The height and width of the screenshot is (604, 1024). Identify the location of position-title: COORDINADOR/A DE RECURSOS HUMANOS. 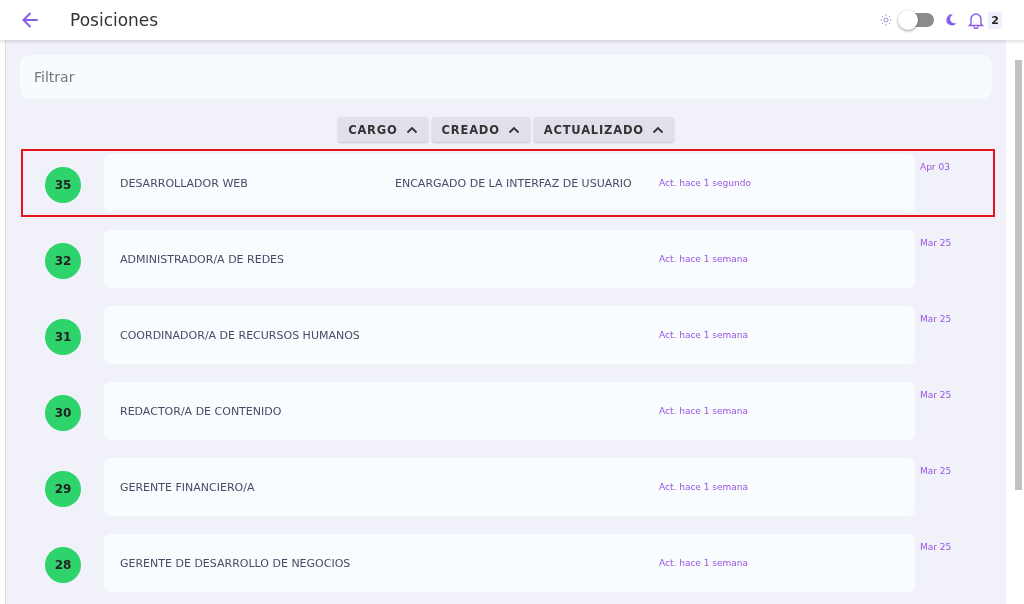
(240, 335).